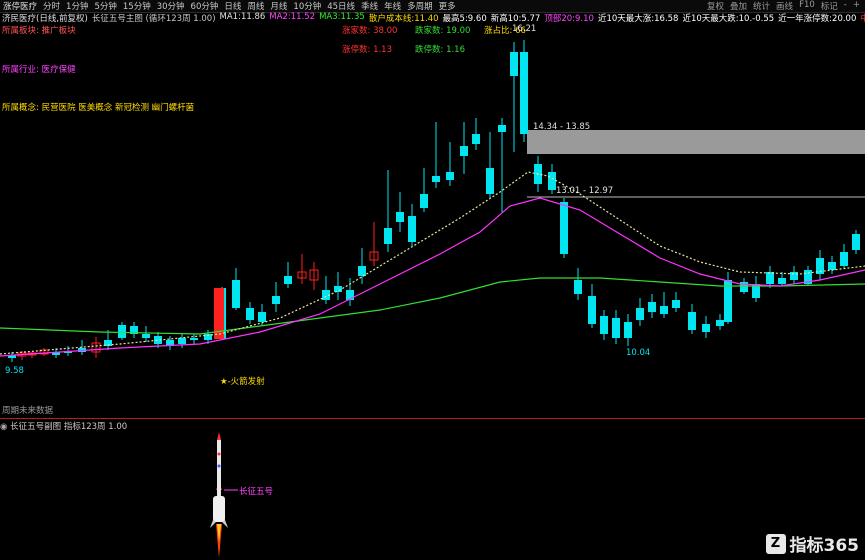 Image resolution: width=865 pixels, height=560 pixels. What do you see at coordinates (585, 191) in the screenshot?
I see `lower-zone-label: 13.01 - 12.97` at bounding box center [585, 191].